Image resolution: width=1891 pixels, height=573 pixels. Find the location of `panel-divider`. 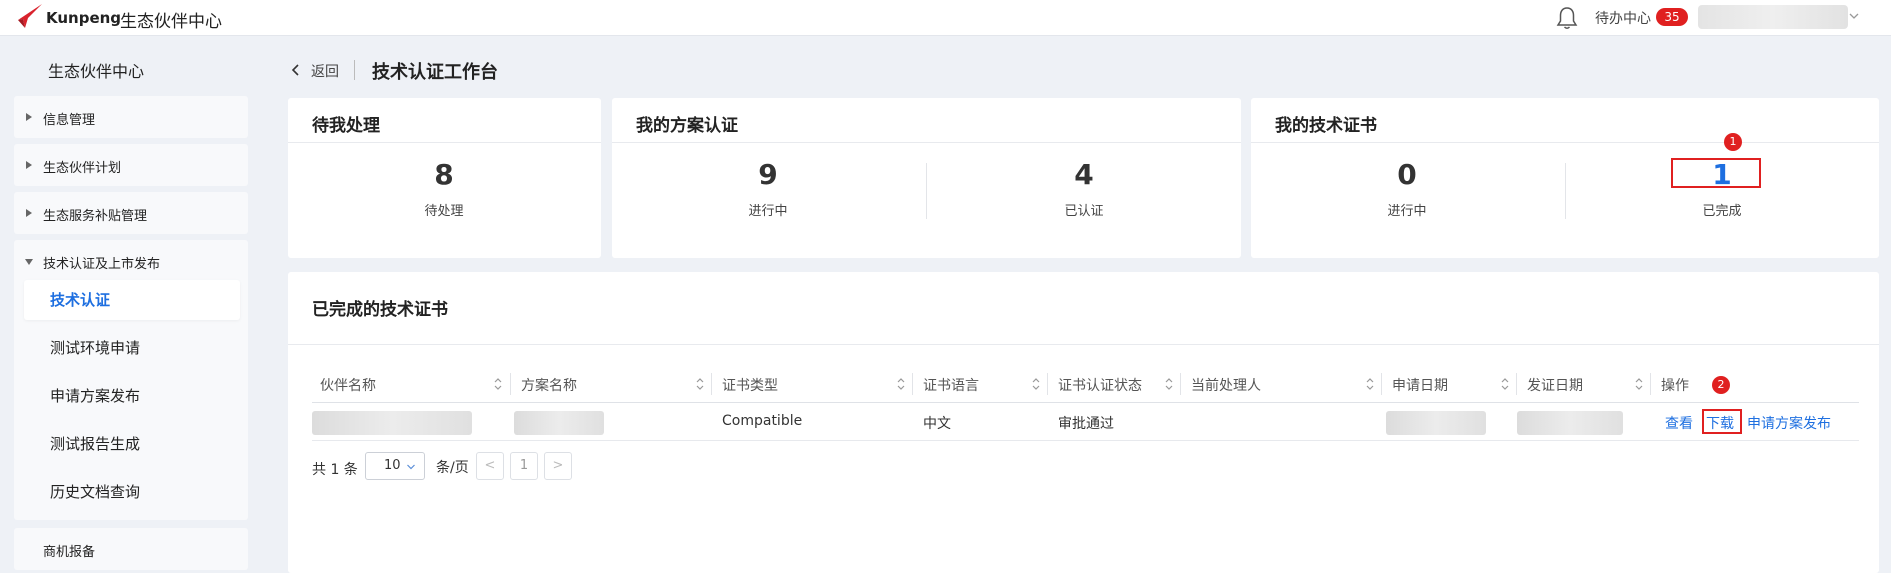

panel-divider is located at coordinates (1083, 344).